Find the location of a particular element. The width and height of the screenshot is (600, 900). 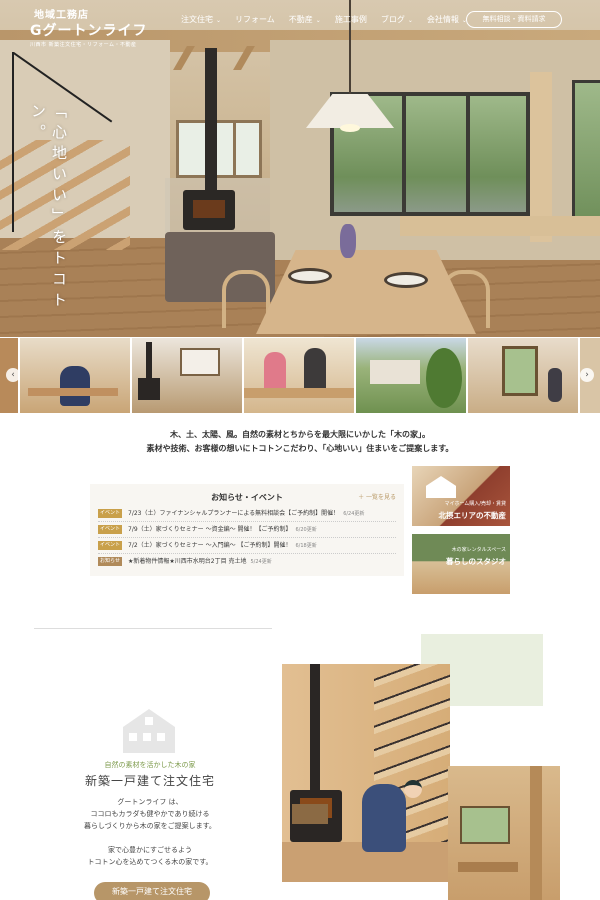

nav-item-company: 会社情報 ⌄ is located at coordinates (447, 19).